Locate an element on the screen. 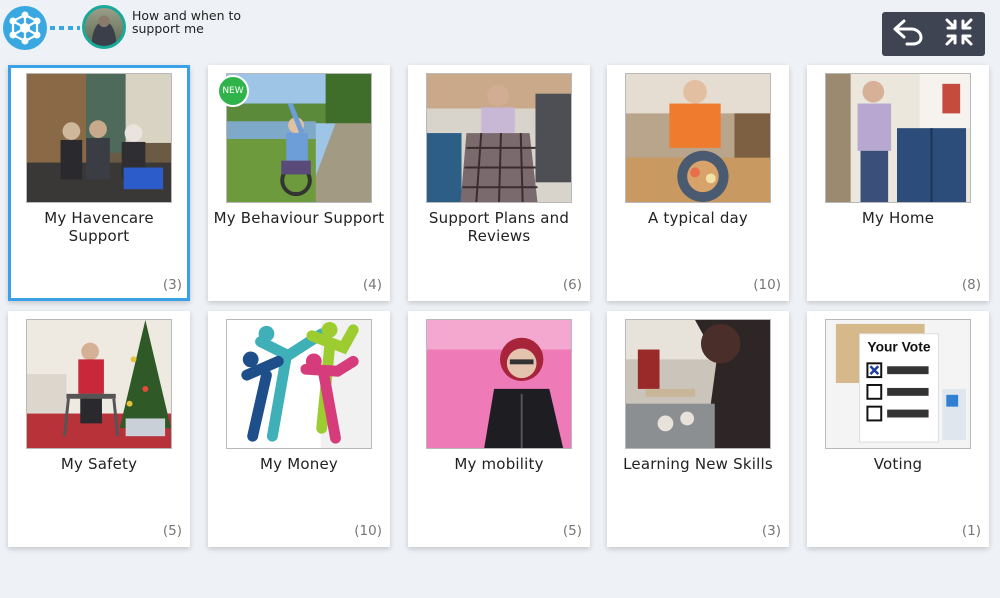 The width and height of the screenshot is (1000, 598). card-label: My Home is located at coordinates (898, 218).